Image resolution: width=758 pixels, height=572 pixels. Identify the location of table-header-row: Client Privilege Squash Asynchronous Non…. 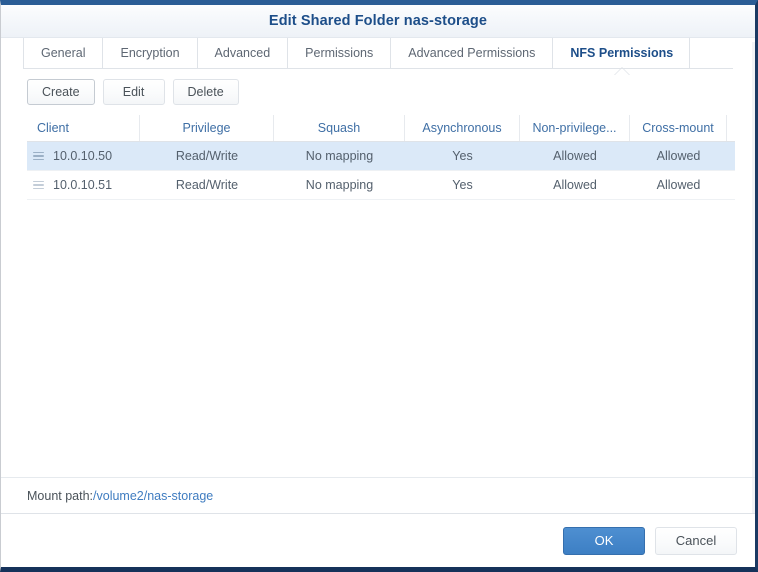
(381, 128).